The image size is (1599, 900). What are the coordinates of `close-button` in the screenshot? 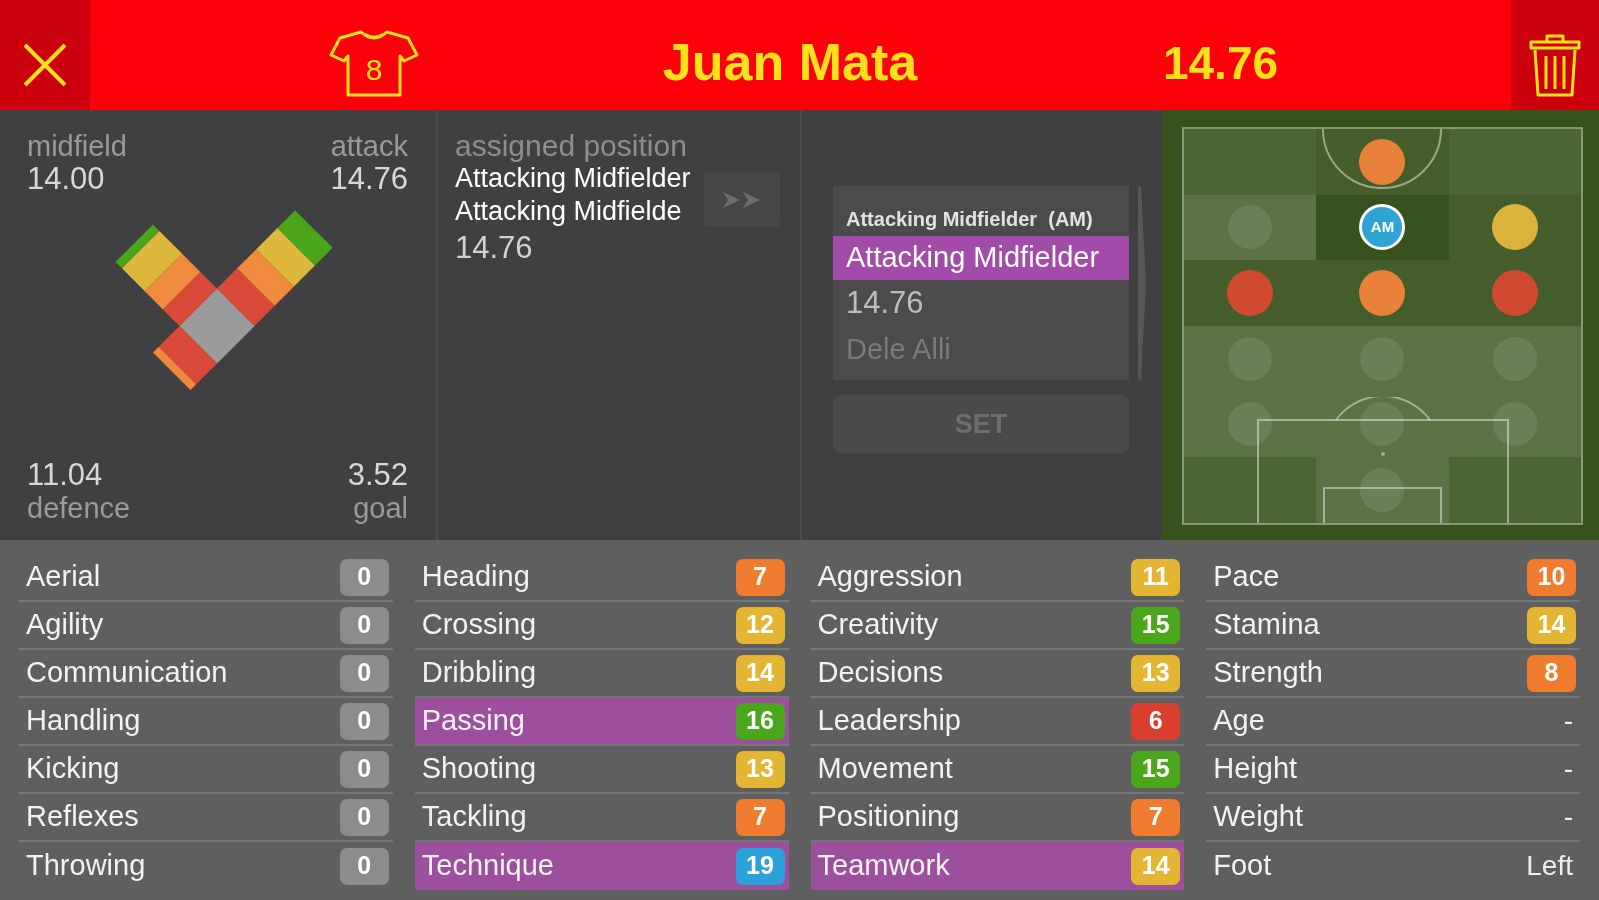 It's located at (45, 55).